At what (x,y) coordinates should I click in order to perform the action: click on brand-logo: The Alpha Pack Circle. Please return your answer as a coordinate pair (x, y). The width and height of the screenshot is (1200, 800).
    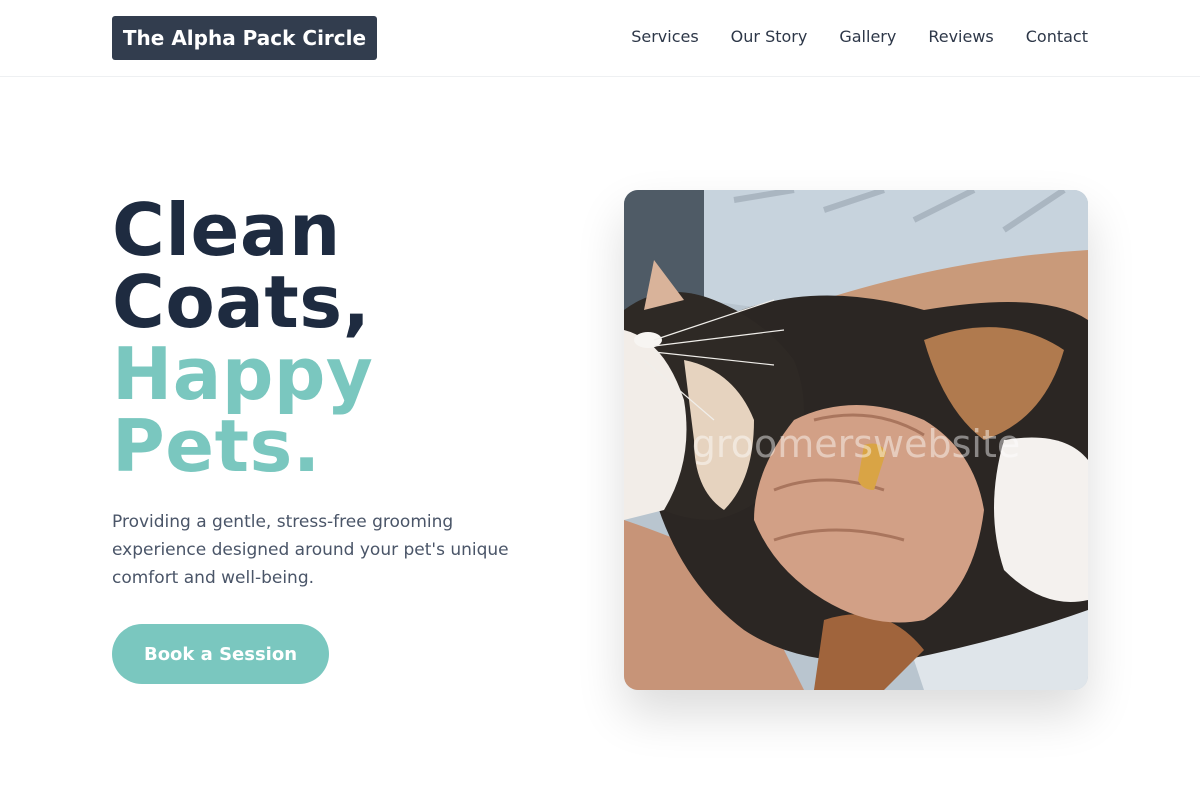
    Looking at the image, I should click on (244, 38).